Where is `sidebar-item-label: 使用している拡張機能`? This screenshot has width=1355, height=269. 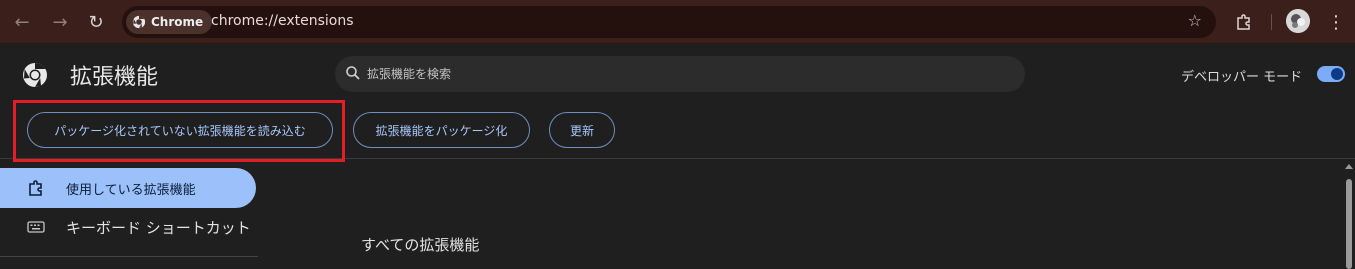 sidebar-item-label: 使用している拡張機能 is located at coordinates (131, 190).